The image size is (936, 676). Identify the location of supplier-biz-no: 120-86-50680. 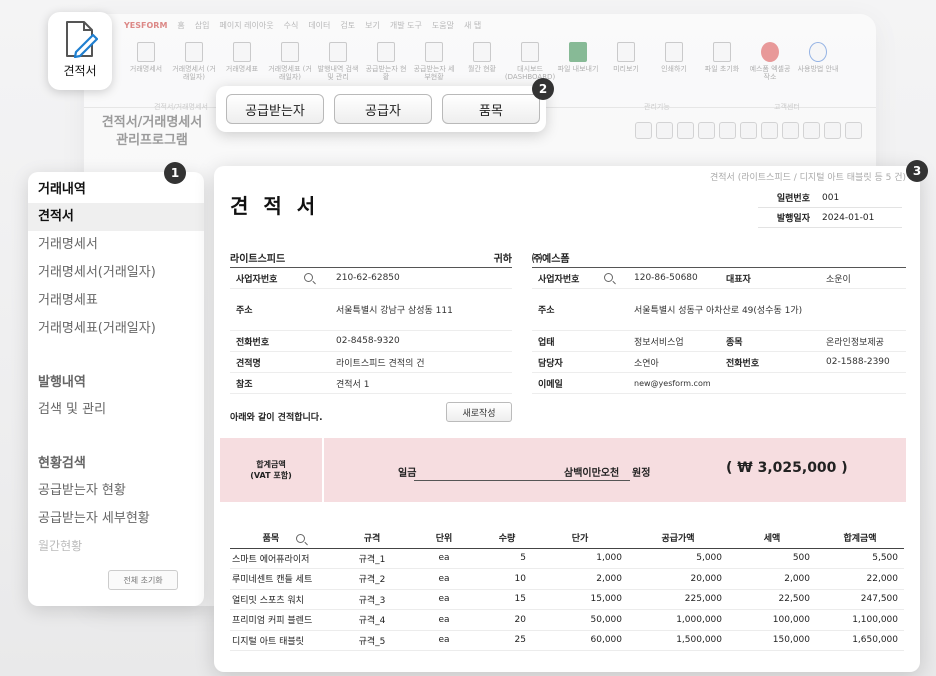
(680, 278).